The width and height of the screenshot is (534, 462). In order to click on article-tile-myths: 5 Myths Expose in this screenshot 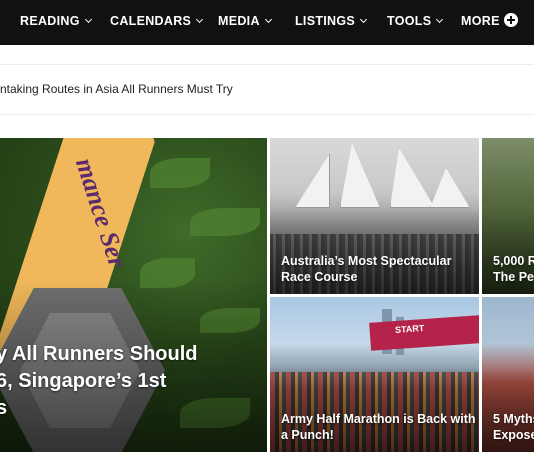, I will do `click(508, 374)`.